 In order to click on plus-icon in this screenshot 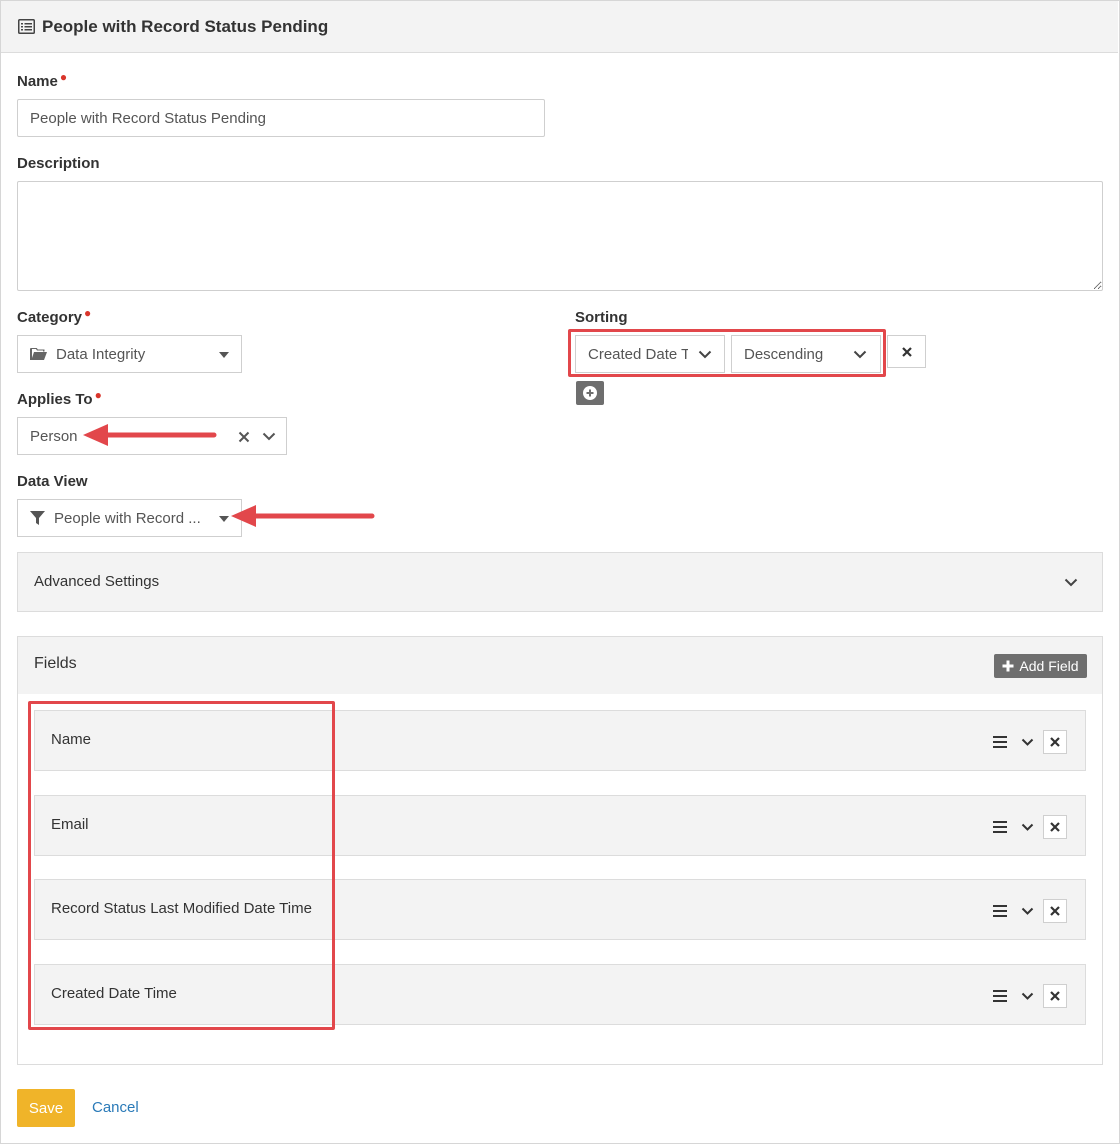, I will do `click(1008, 666)`.